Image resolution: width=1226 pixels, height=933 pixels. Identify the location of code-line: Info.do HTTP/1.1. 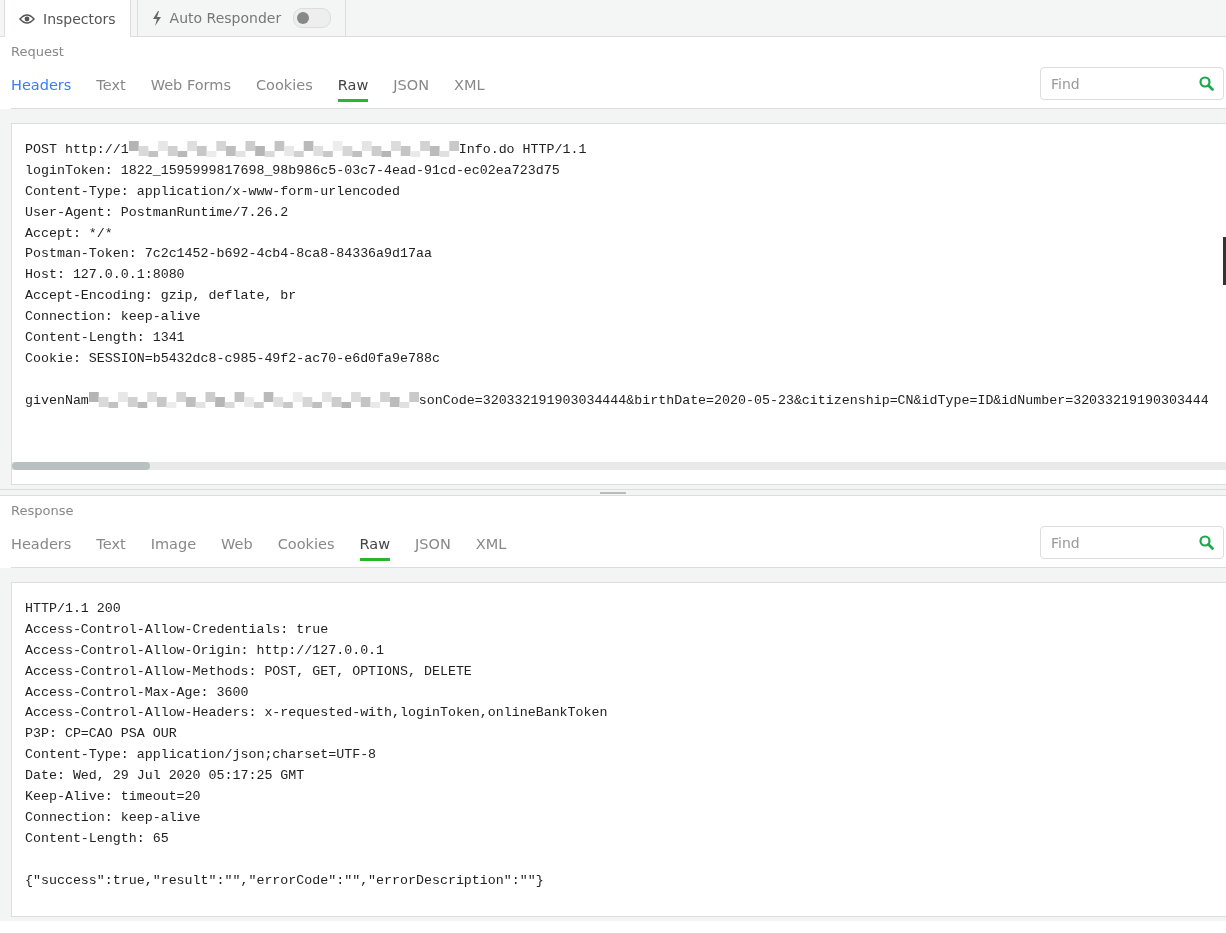
(522, 149).